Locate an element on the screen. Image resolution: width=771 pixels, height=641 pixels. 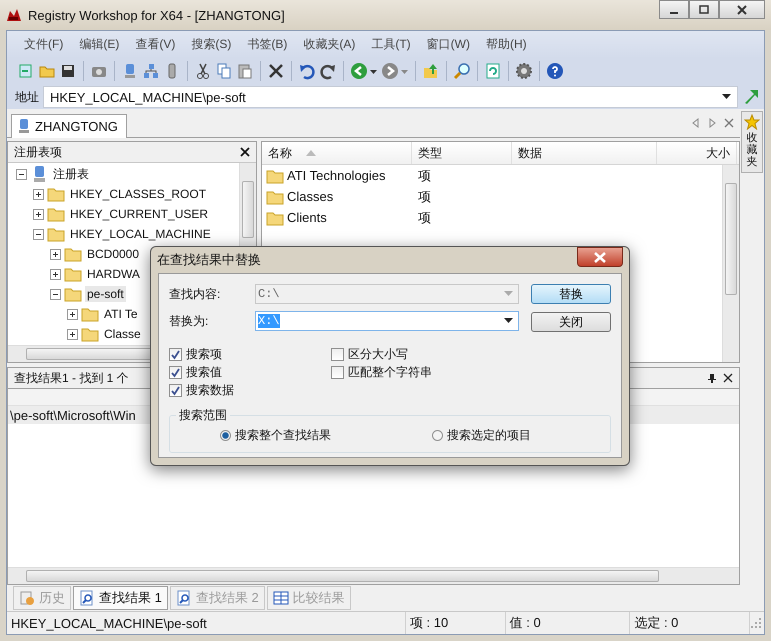
status-text: 项 : 10 is located at coordinates (429, 623).